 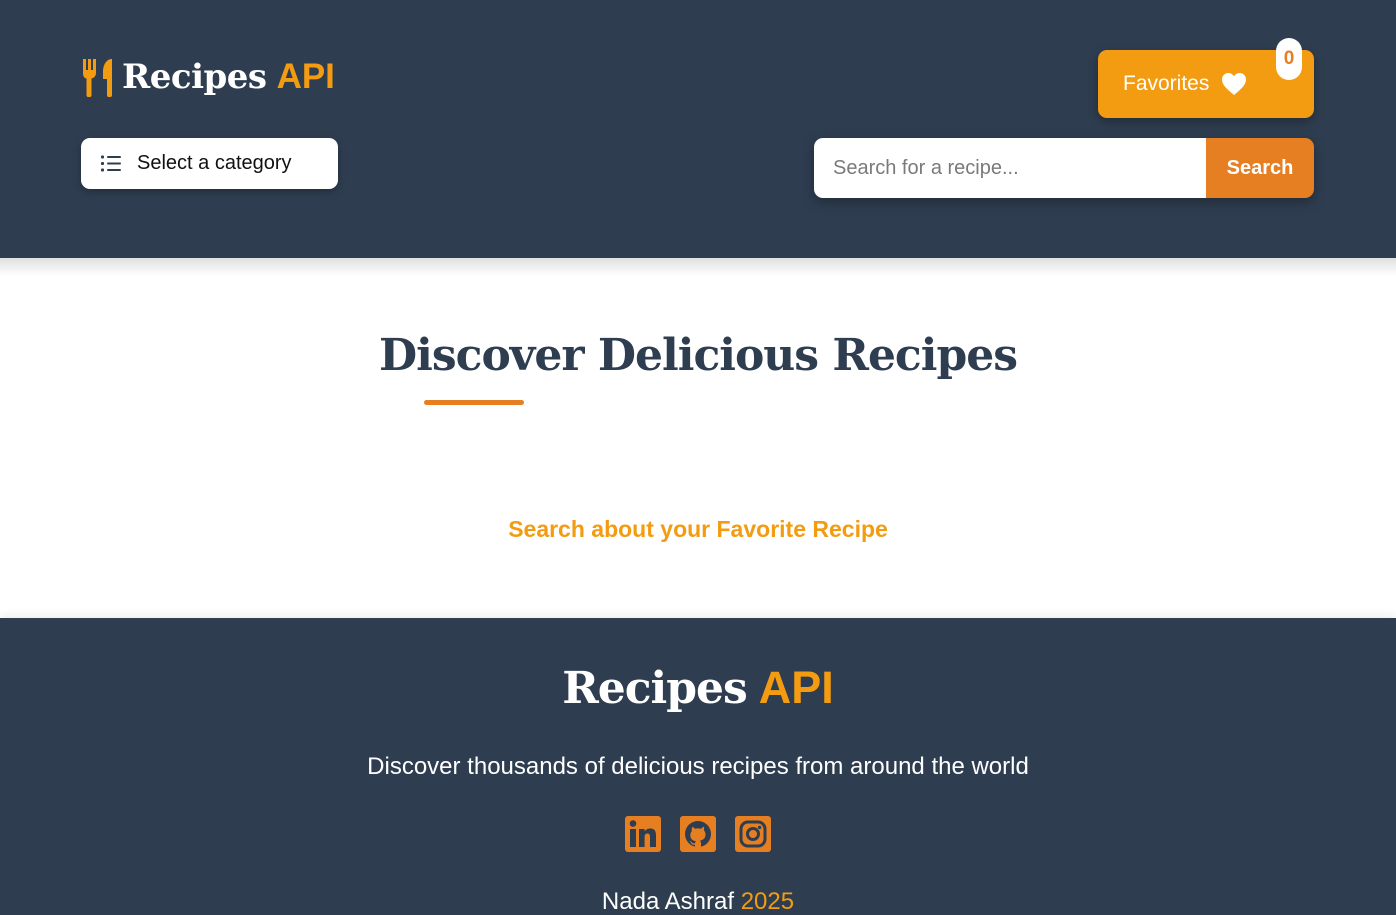 I want to click on logo-text: Recipes, so click(x=194, y=77).